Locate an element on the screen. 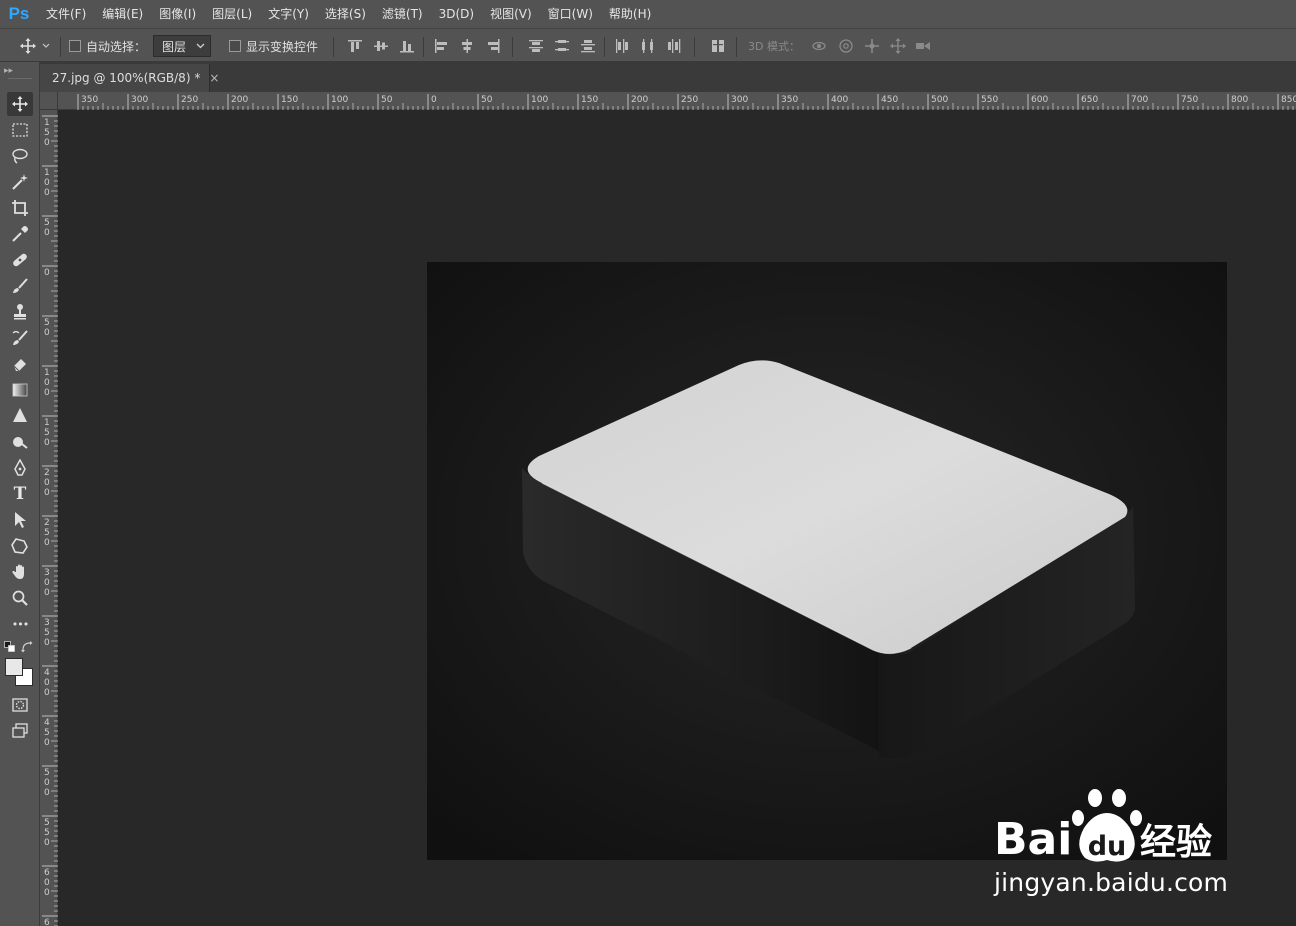  eyedropper-tool is located at coordinates (20, 234).